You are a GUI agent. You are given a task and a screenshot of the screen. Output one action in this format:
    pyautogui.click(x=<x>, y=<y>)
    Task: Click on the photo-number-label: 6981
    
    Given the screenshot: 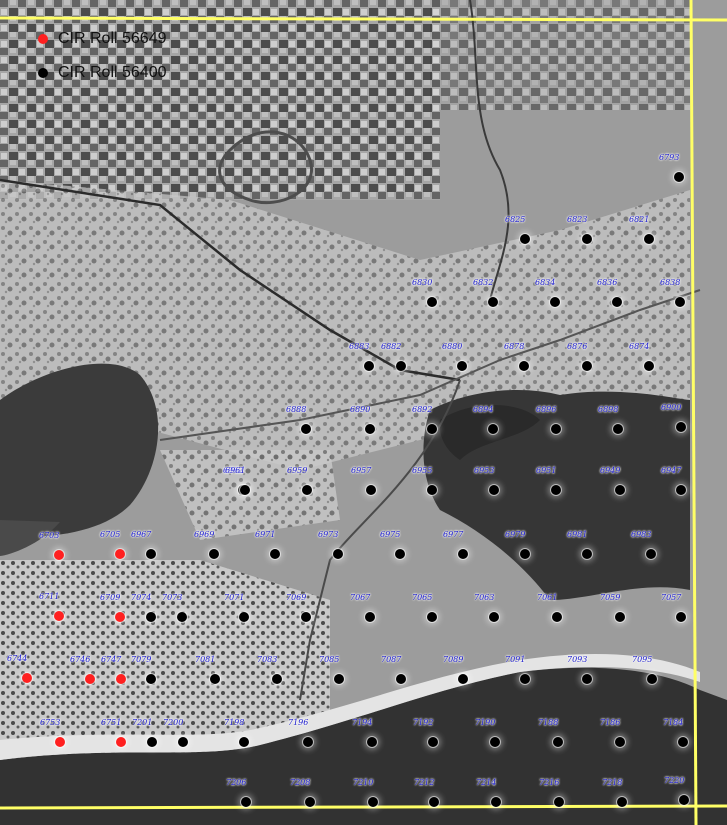 What is the action you would take?
    pyautogui.click(x=577, y=534)
    